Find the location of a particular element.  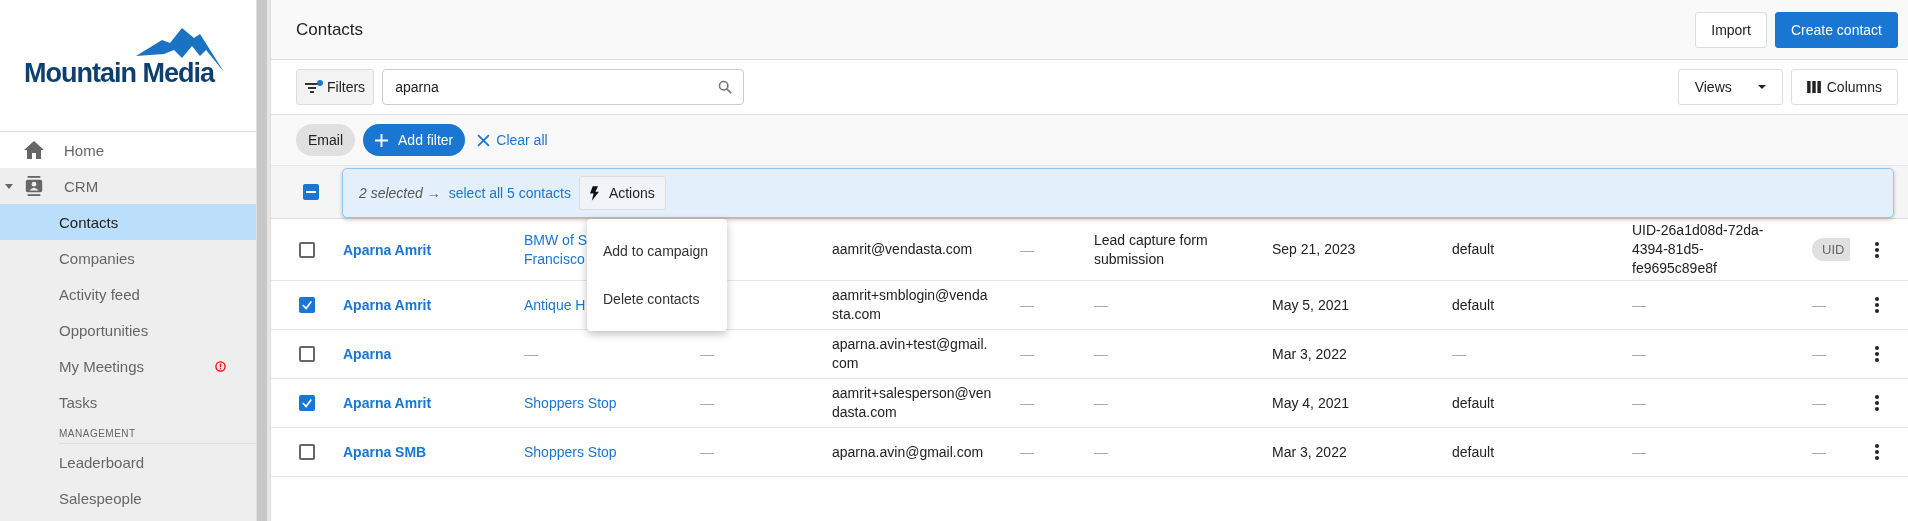

nav-item: Activity feed is located at coordinates (128, 294).